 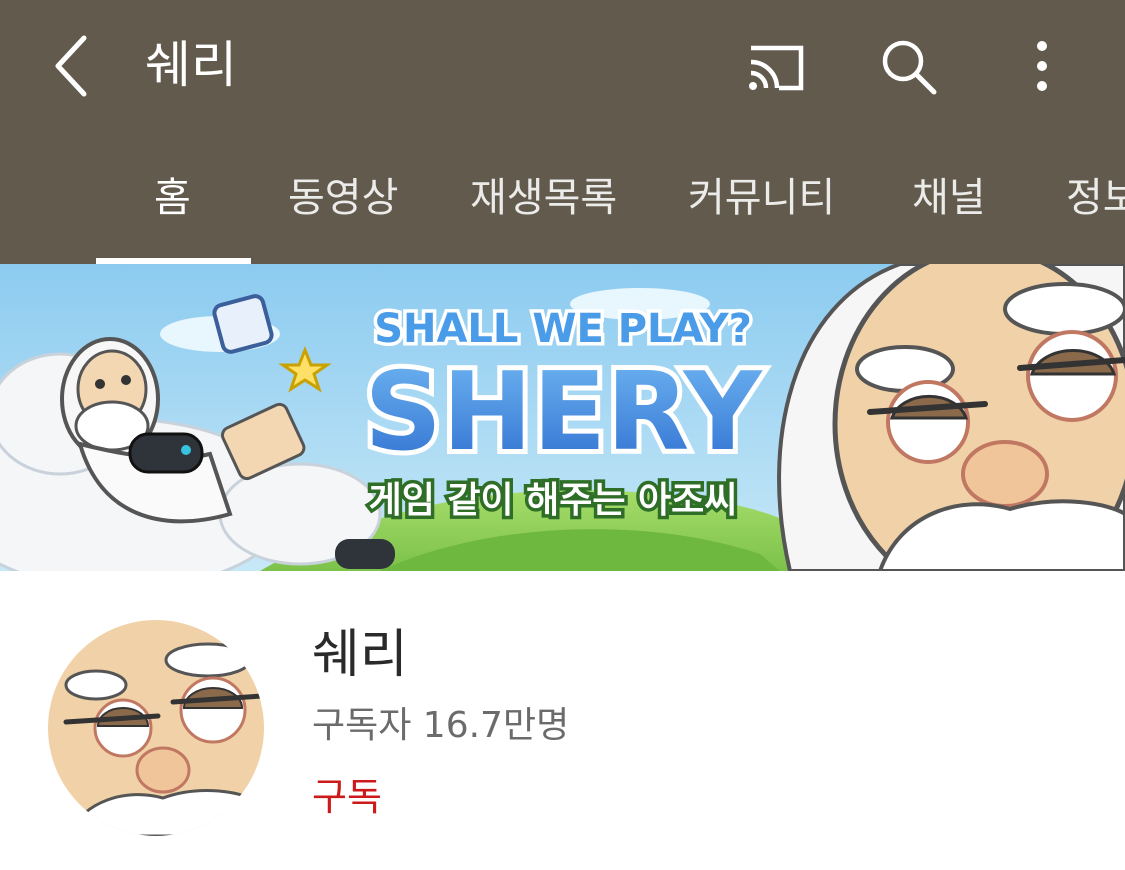 I want to click on back-arrow-icon, so click(x=72, y=66).